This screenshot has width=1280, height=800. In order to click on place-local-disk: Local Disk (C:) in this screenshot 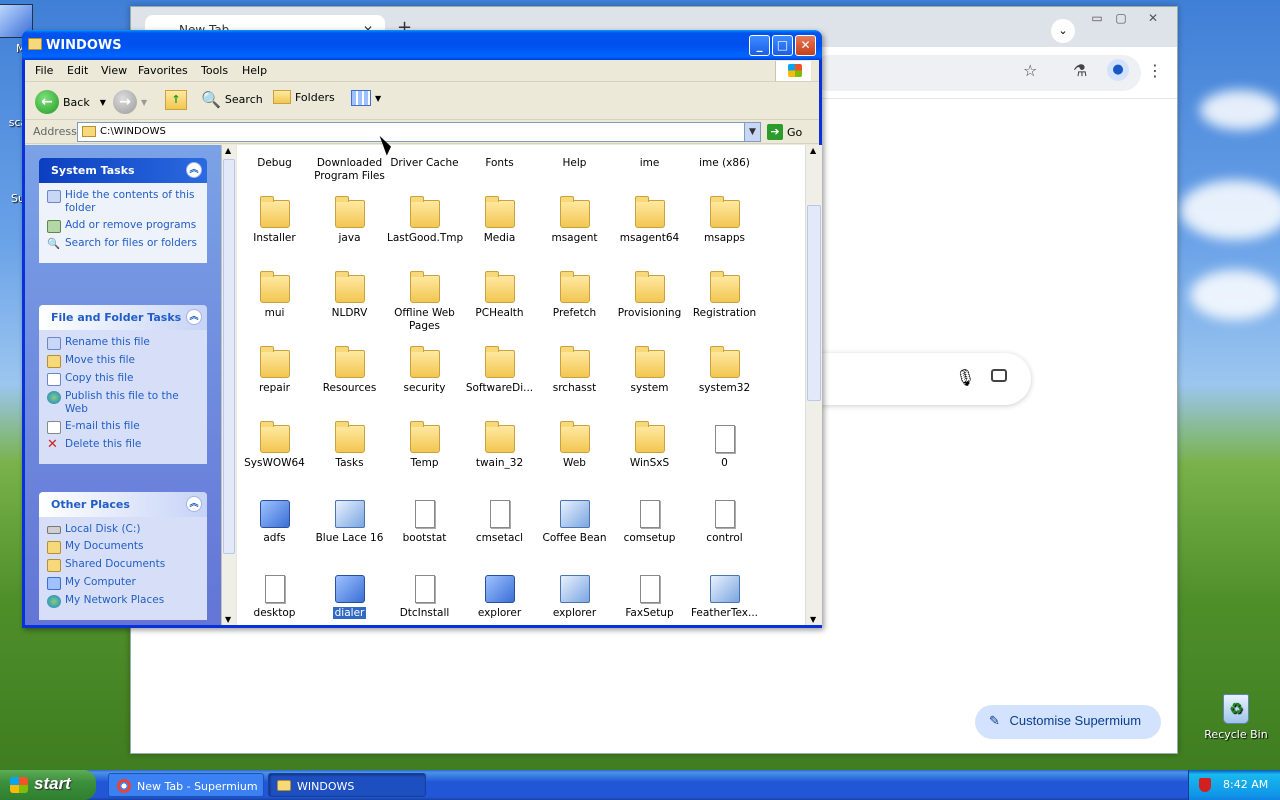, I will do `click(124, 529)`.